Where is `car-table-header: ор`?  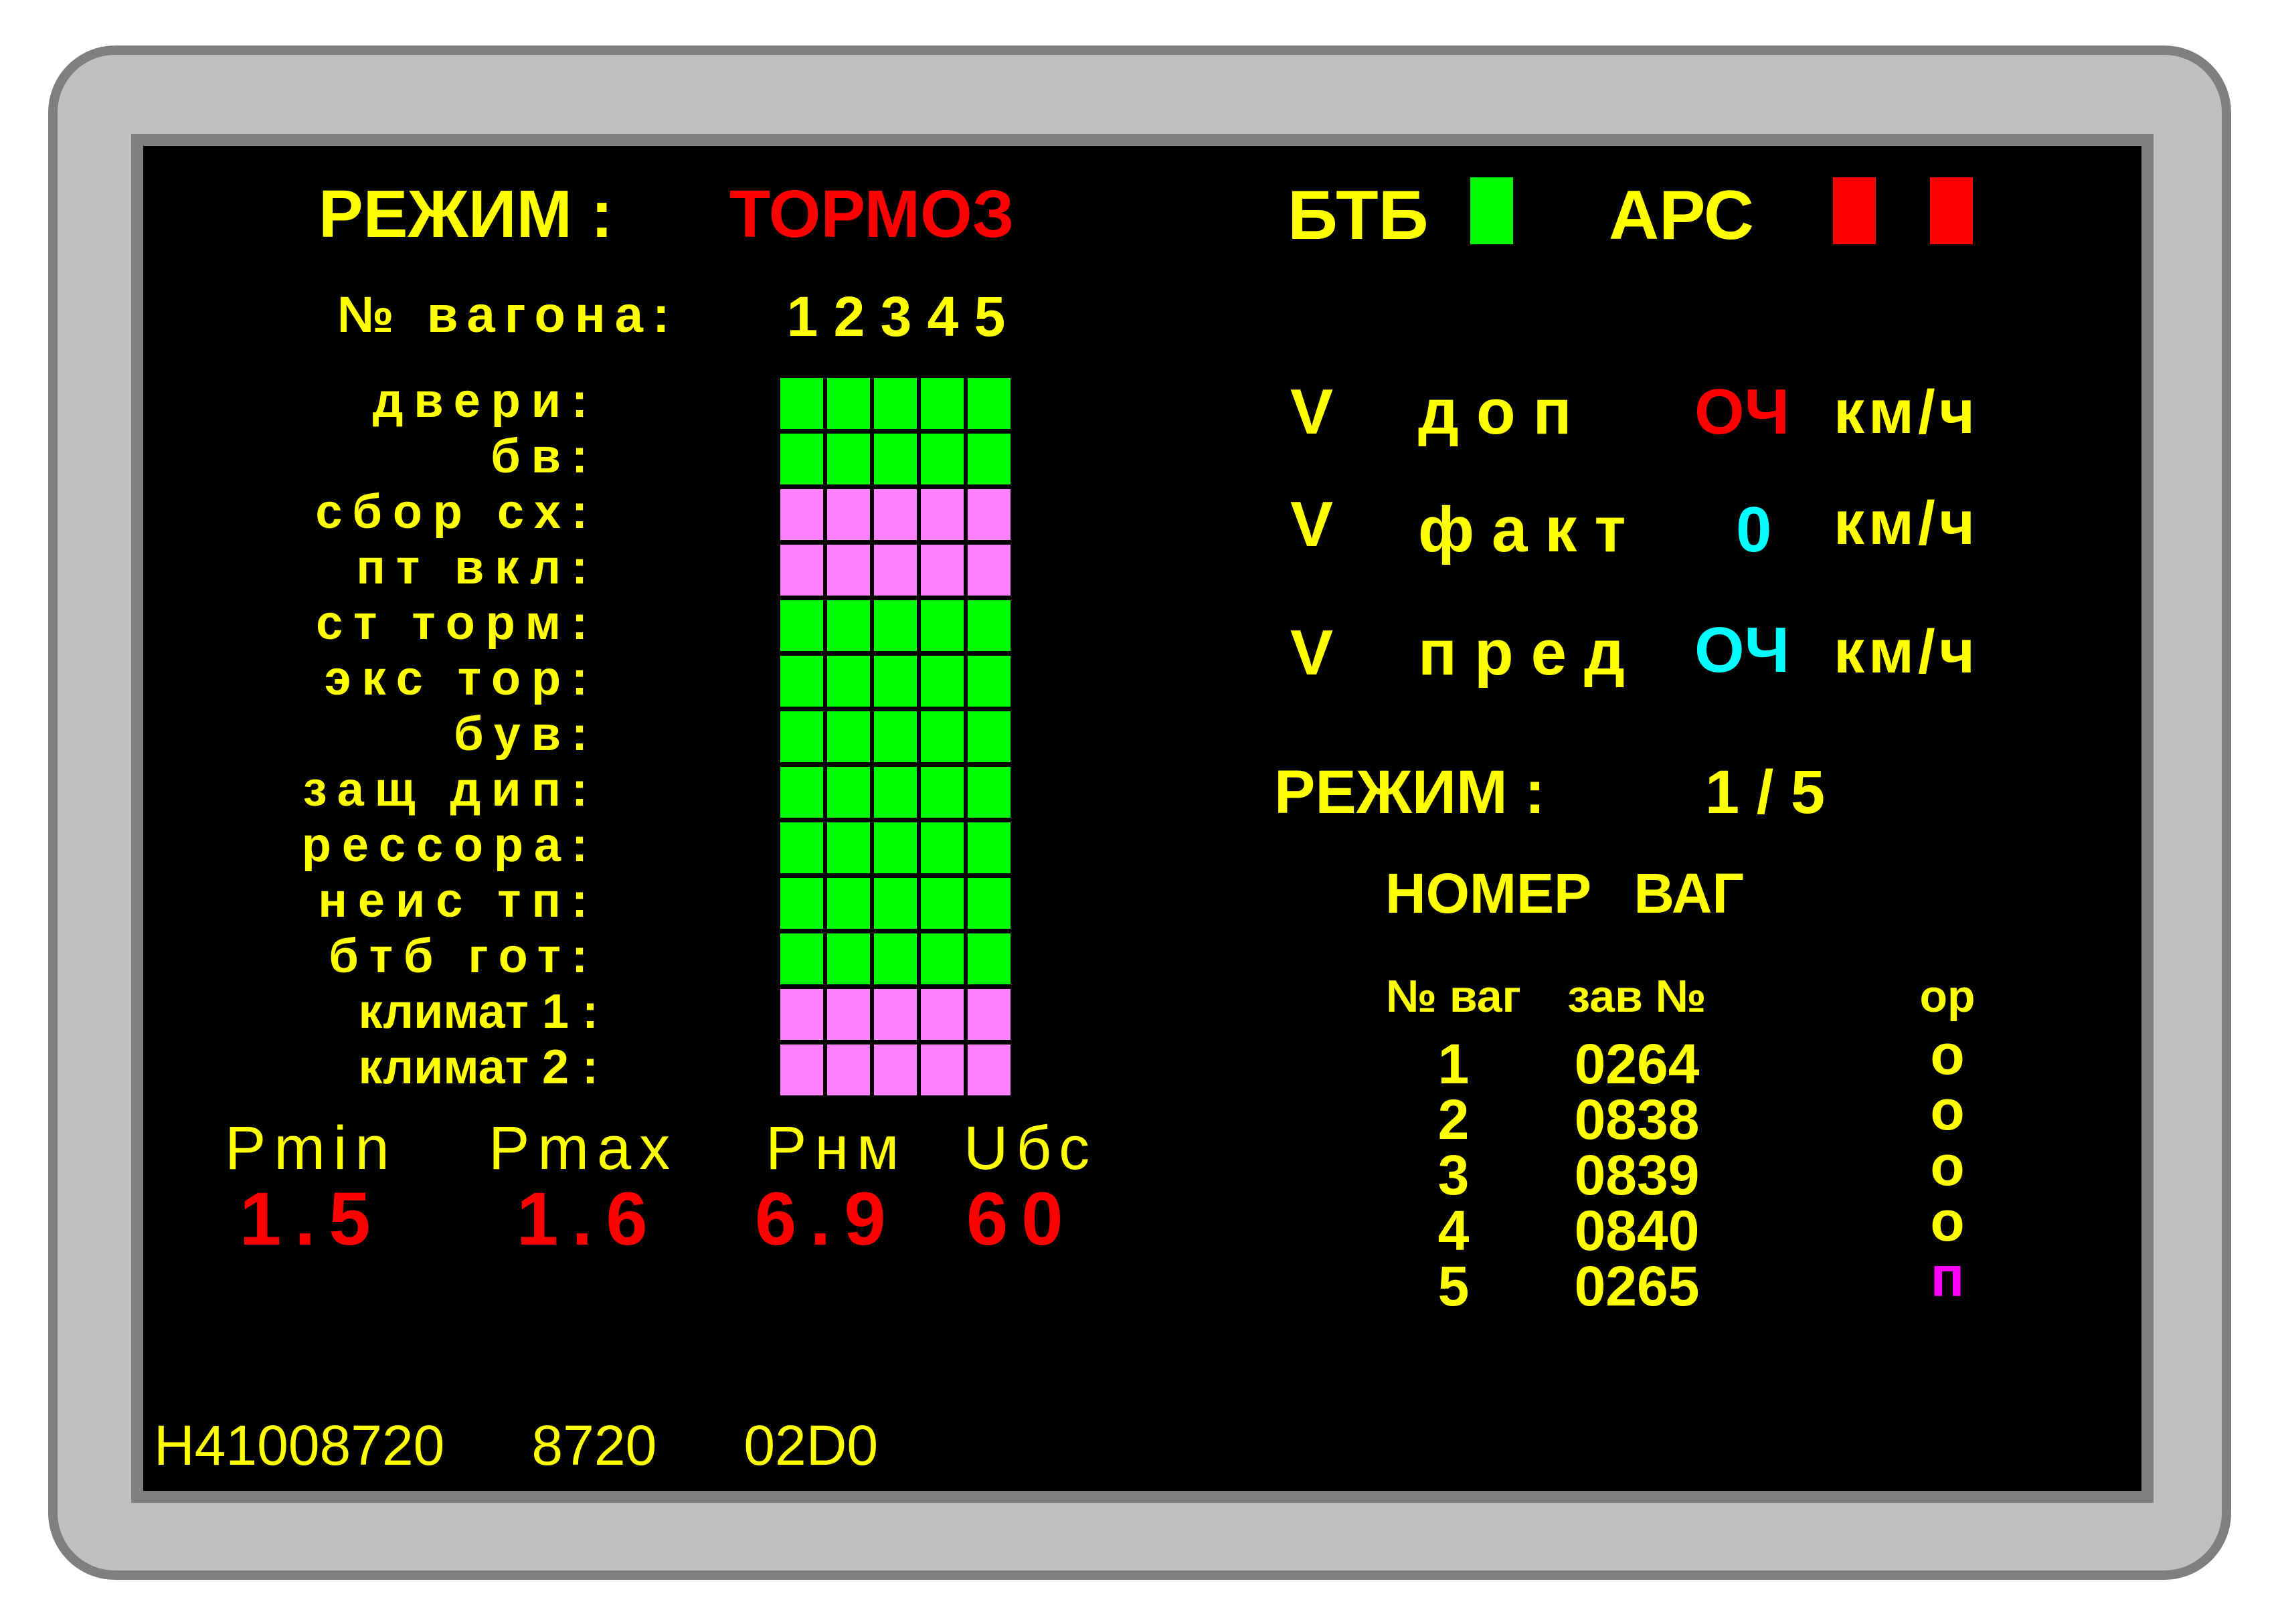
car-table-header: ор is located at coordinates (1947, 996).